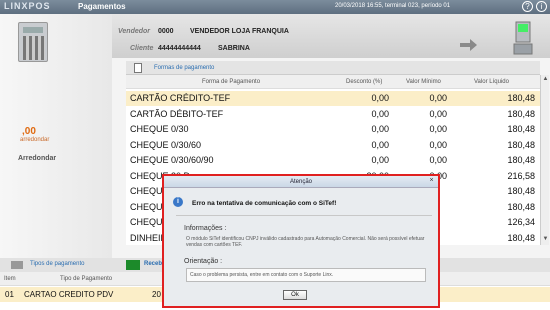  I want to click on status-indicator, so click(133, 265).